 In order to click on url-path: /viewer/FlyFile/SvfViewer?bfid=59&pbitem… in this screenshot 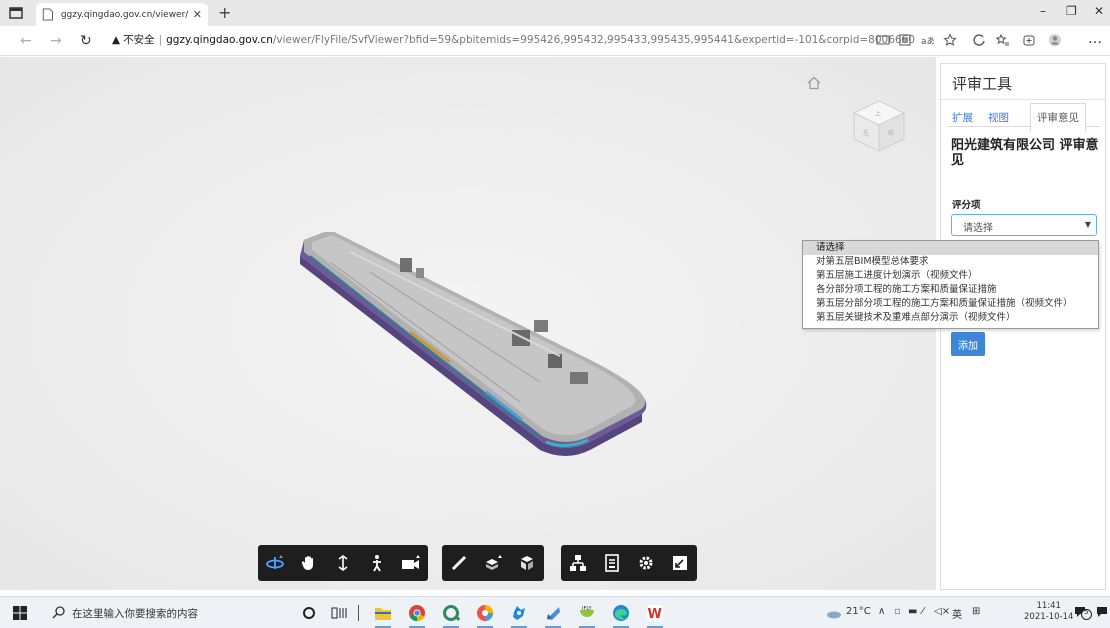, I will do `click(593, 40)`.